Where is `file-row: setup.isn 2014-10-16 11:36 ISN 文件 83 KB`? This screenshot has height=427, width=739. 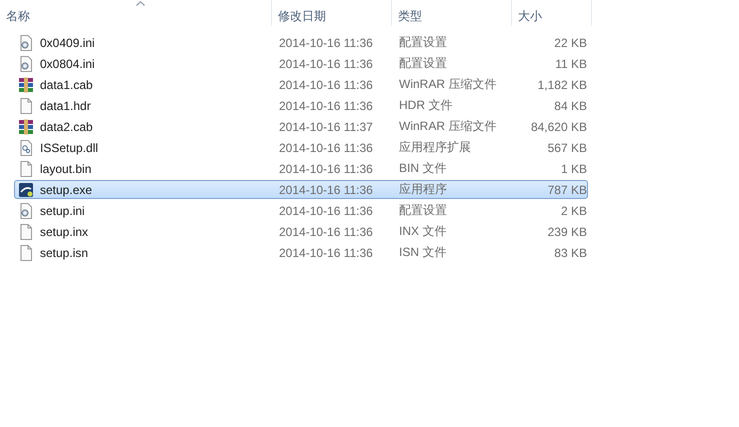
file-row: setup.isn 2014-10-16 11:36 ISN 文件 83 KB is located at coordinates (301, 252).